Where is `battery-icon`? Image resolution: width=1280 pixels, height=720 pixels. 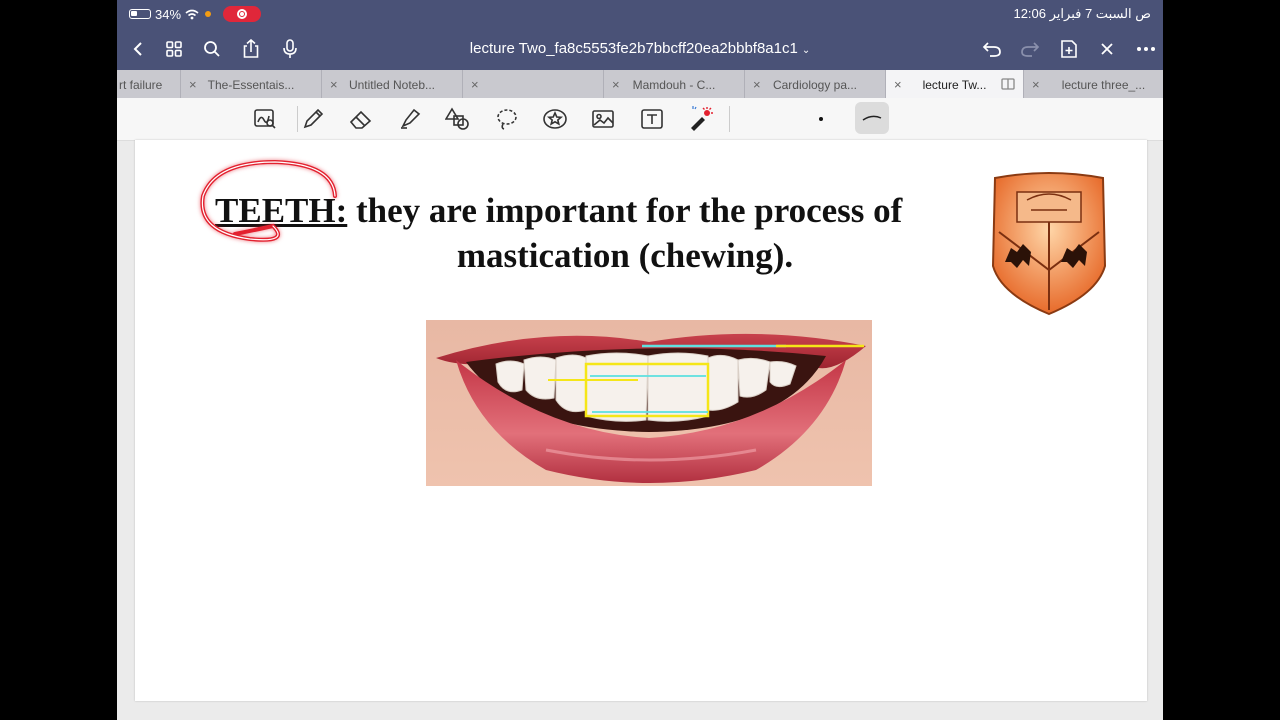
battery-icon is located at coordinates (140, 14).